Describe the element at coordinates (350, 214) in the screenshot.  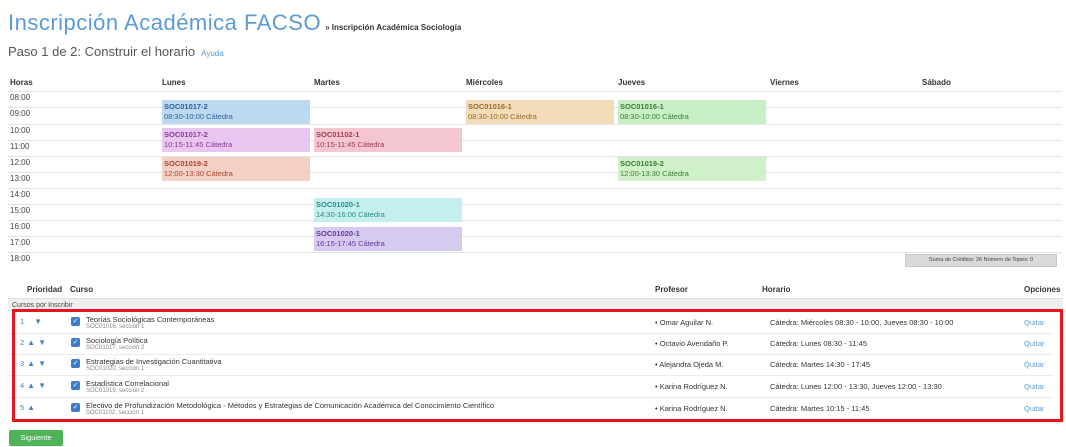
I see `block-time: 14:30-16:00 Cátedra` at that location.